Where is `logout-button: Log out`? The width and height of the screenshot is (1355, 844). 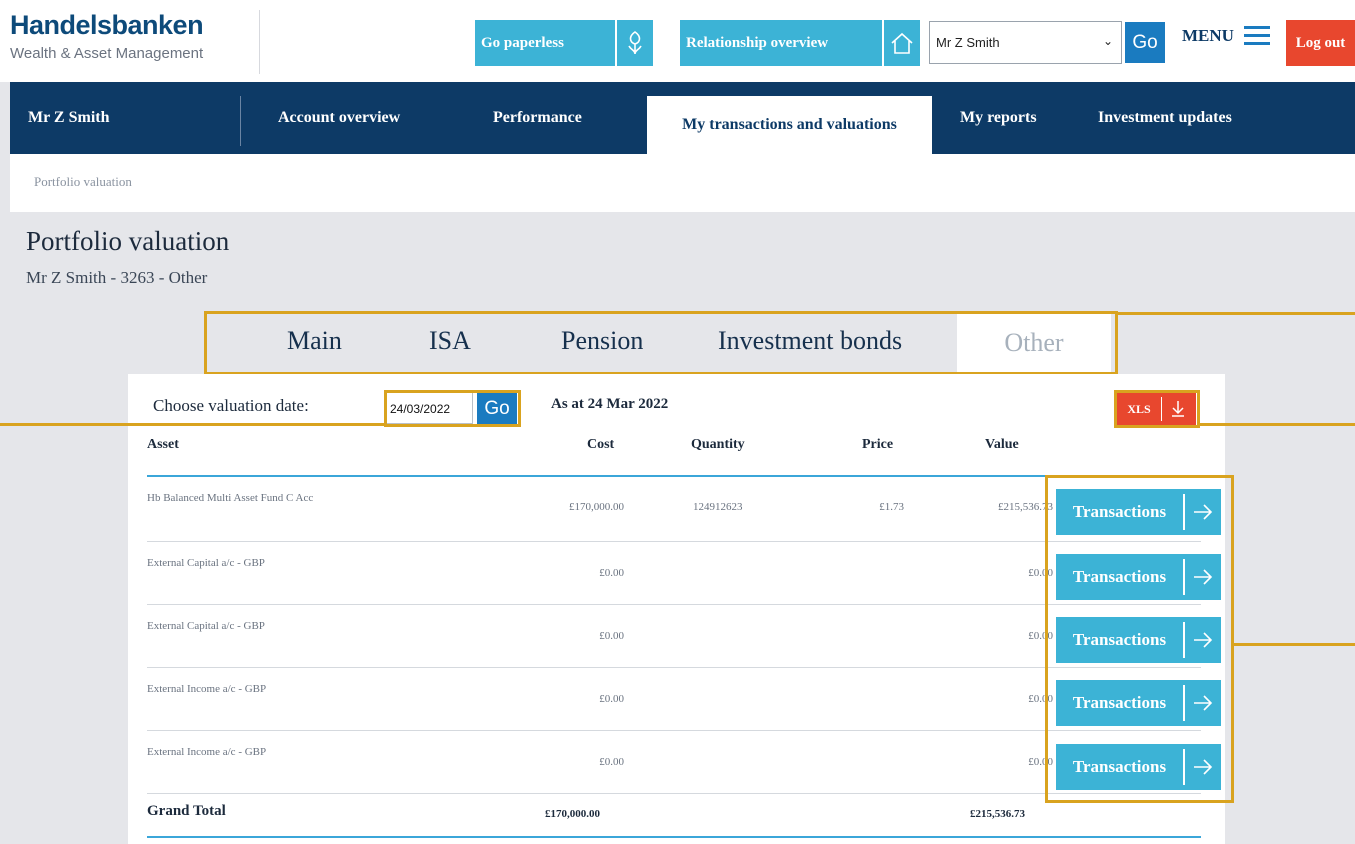
logout-button: Log out is located at coordinates (1320, 43).